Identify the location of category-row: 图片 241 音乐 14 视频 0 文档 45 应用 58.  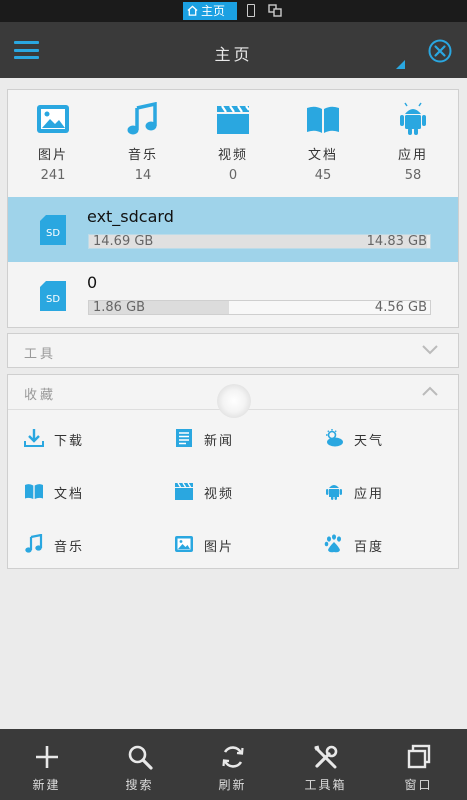
(233, 142).